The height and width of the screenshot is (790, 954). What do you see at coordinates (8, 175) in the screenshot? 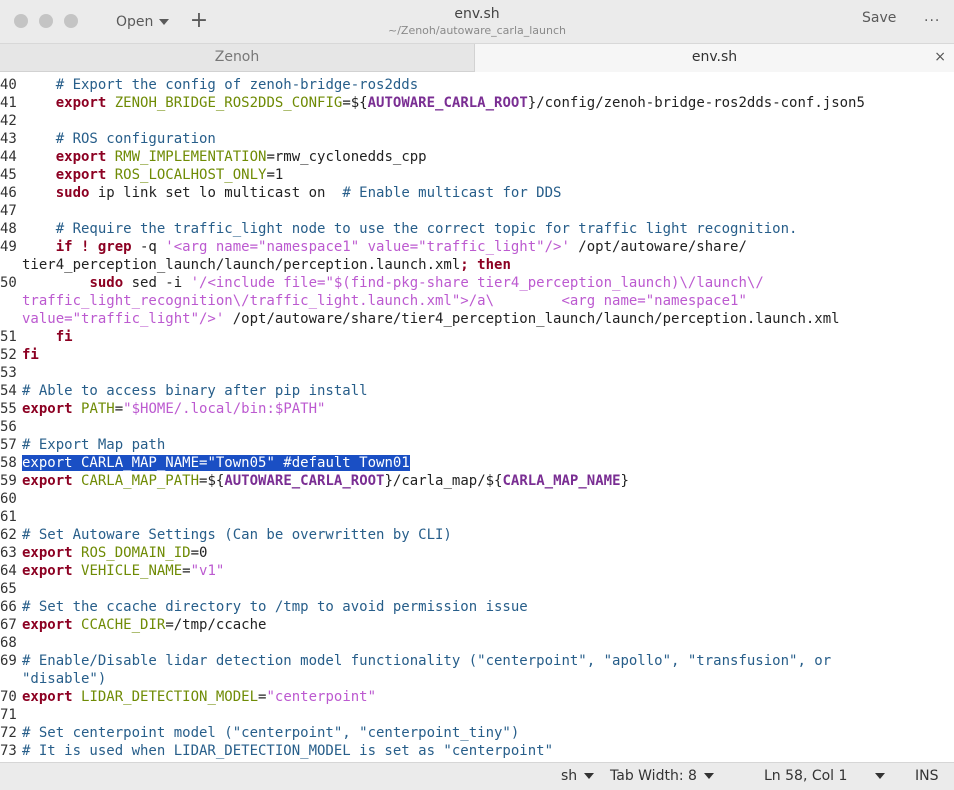
I see `line-number: 45` at bounding box center [8, 175].